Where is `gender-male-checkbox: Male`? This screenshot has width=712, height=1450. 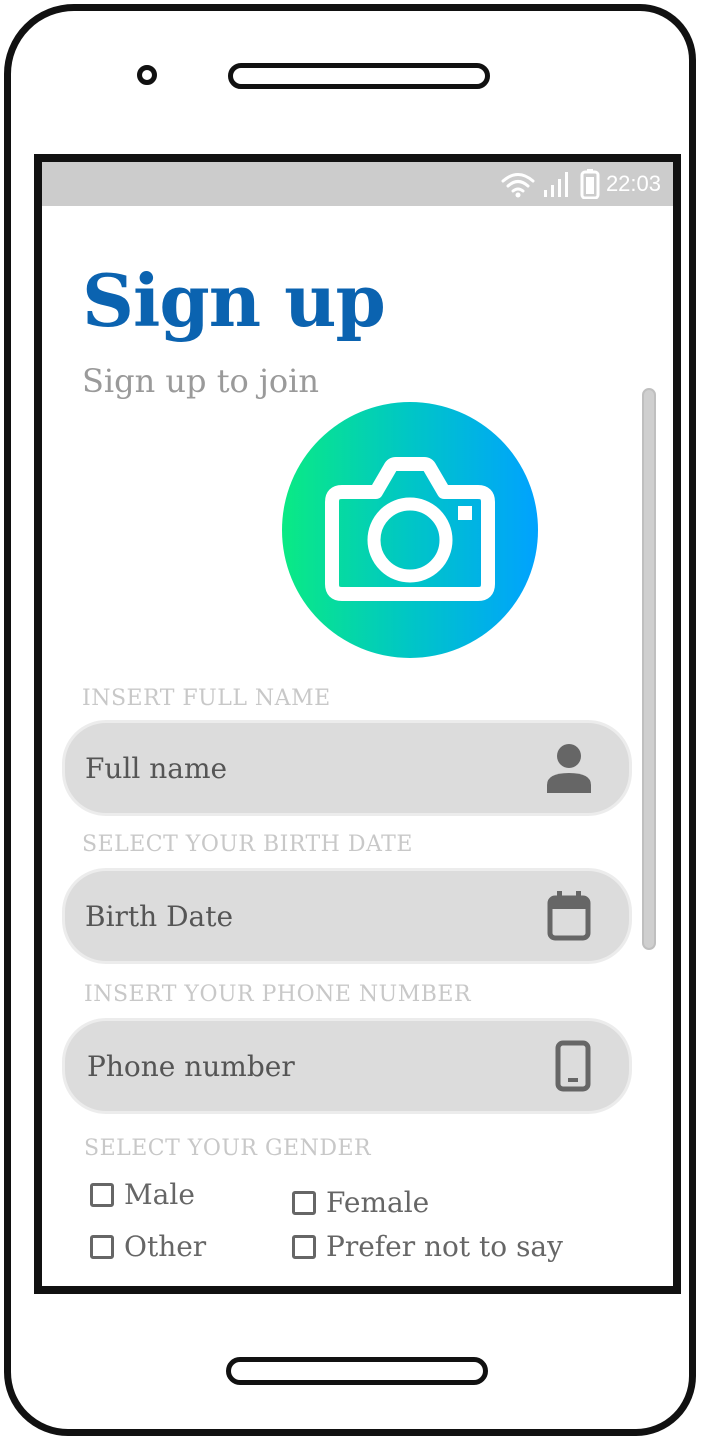
gender-male-checkbox: Male is located at coordinates (142, 1194).